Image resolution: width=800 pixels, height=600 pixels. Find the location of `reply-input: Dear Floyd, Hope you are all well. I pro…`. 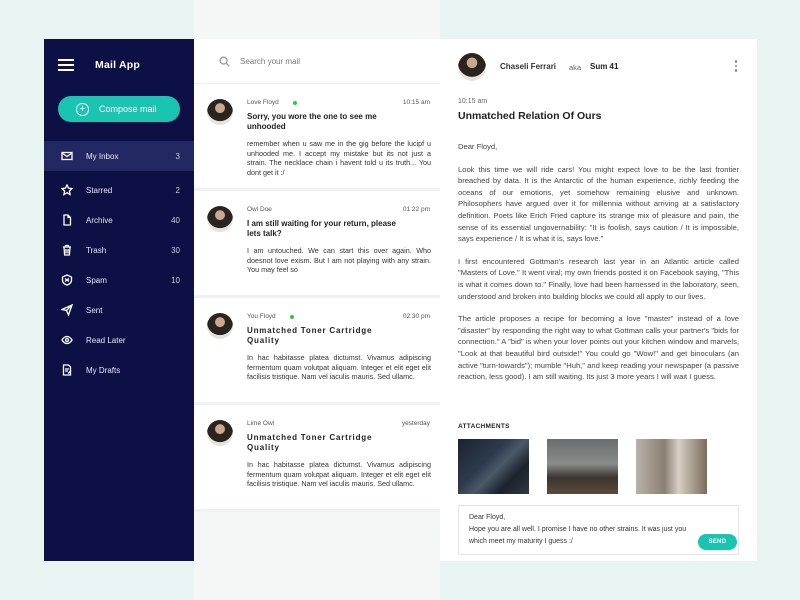

reply-input: Dear Floyd, Hope you are all well. I pro… is located at coordinates (584, 531).